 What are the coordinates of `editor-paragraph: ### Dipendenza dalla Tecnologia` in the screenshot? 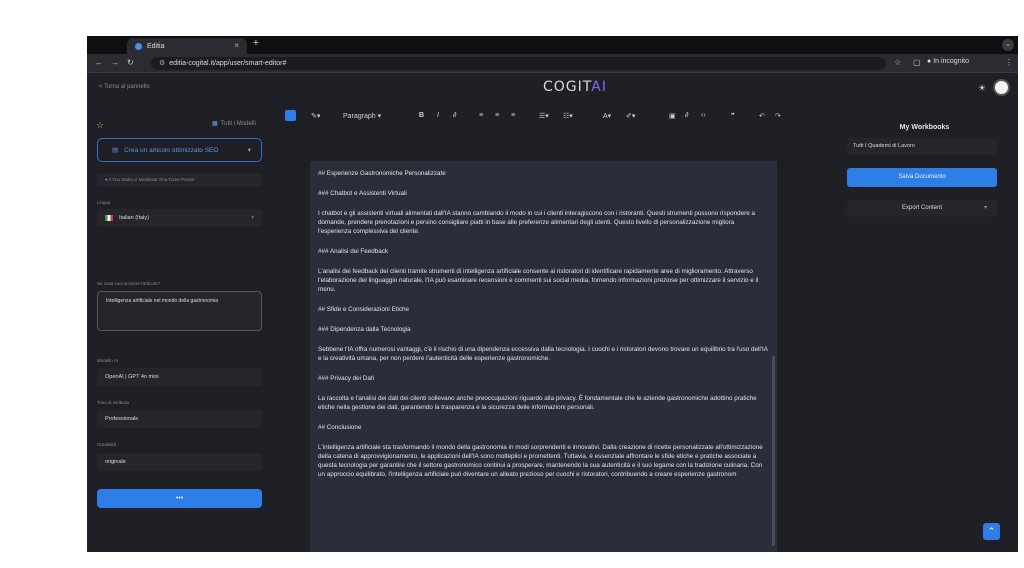 It's located at (364, 329).